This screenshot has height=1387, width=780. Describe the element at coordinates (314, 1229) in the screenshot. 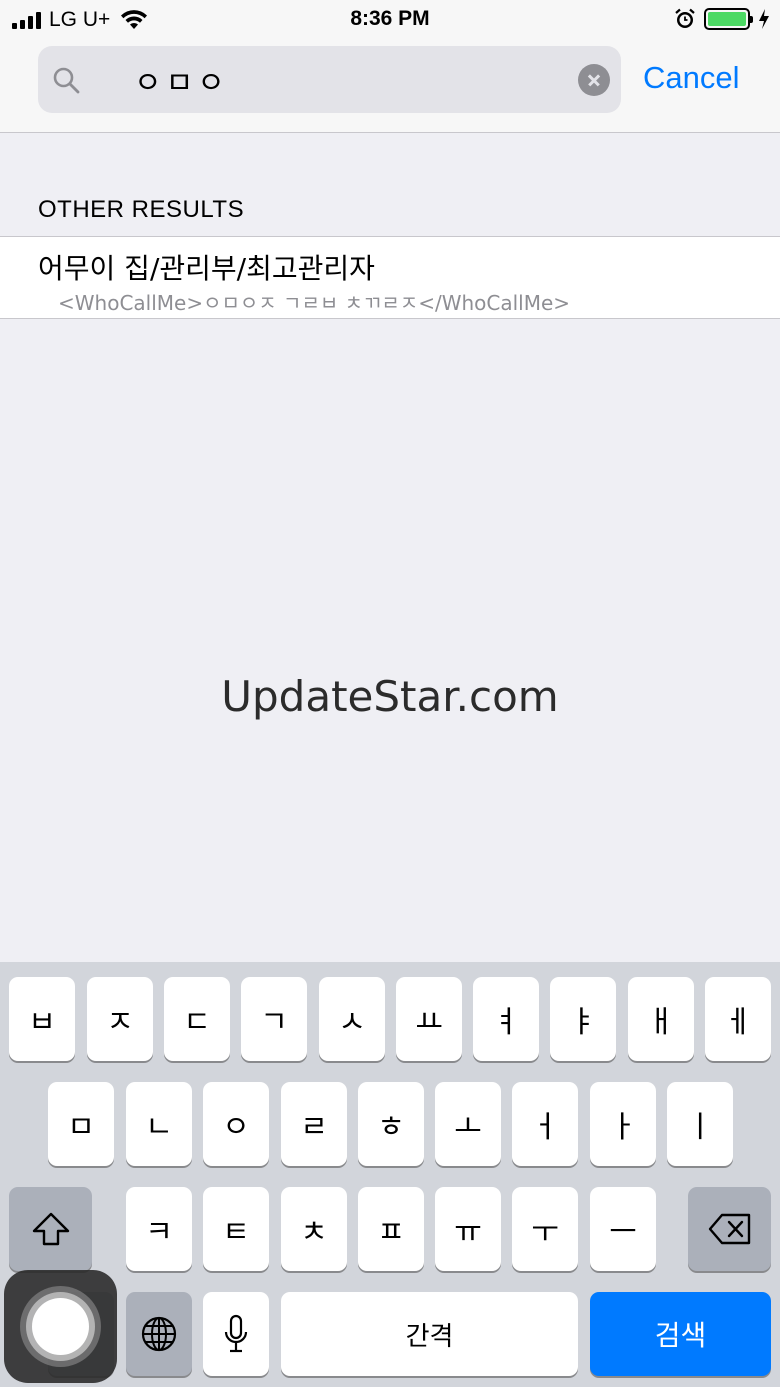

I see `key-row3-3: ㅊ` at that location.